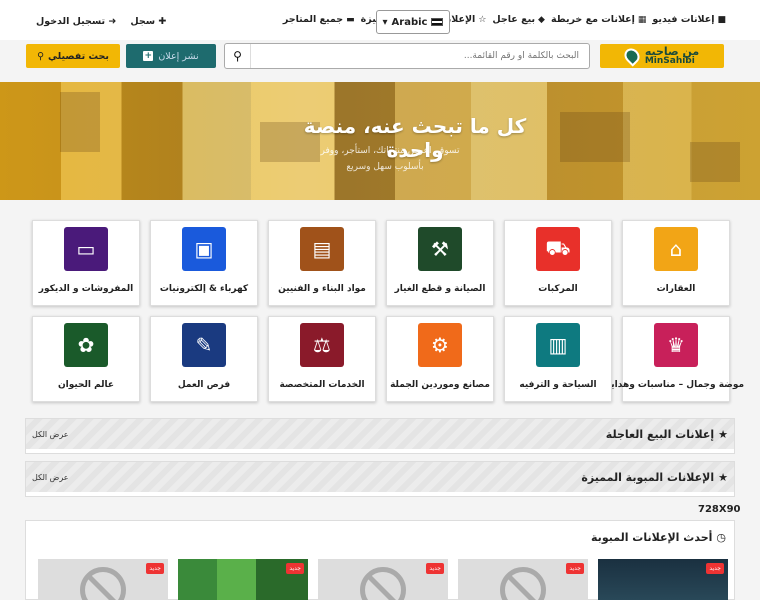  Describe the element at coordinates (86, 345) in the screenshot. I see `animals-icon: ✿` at that location.